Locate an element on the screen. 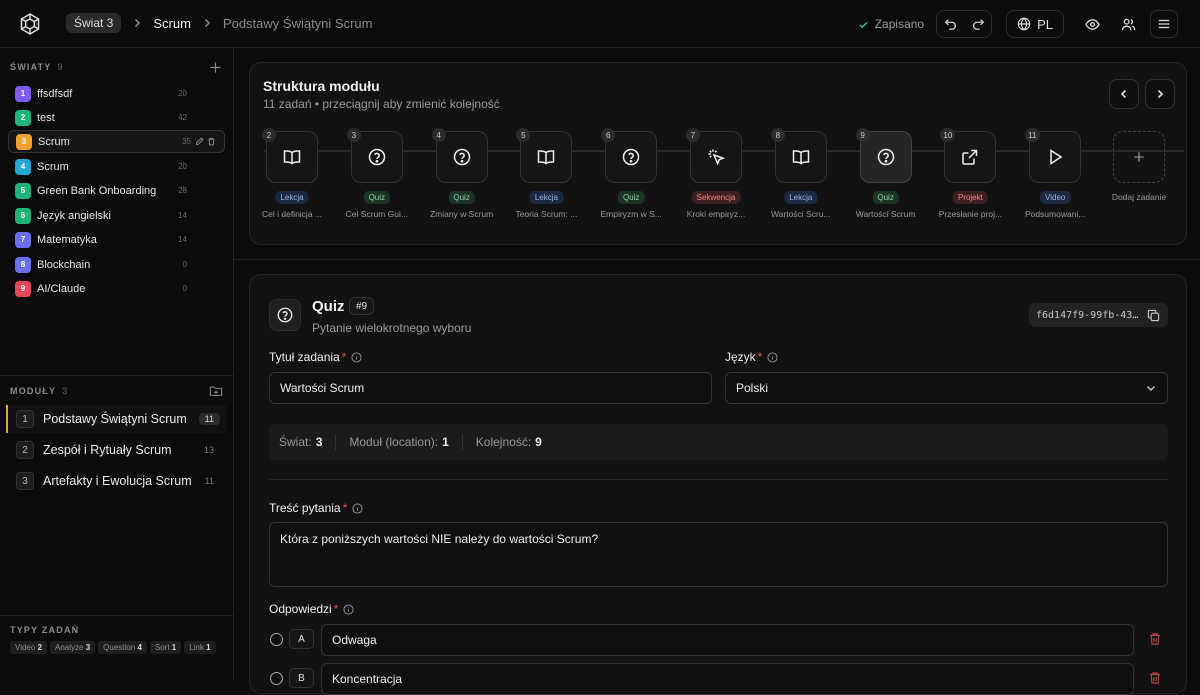  globe-icon is located at coordinates (1024, 24).